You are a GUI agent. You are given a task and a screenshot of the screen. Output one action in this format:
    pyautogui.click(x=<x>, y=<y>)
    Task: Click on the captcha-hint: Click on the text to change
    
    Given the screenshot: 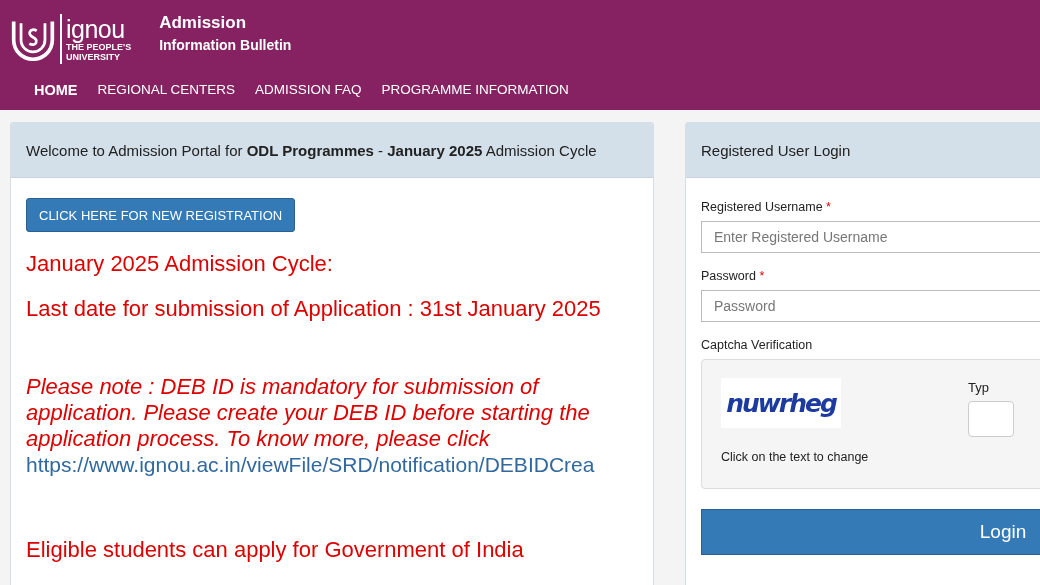 What is the action you would take?
    pyautogui.click(x=795, y=457)
    